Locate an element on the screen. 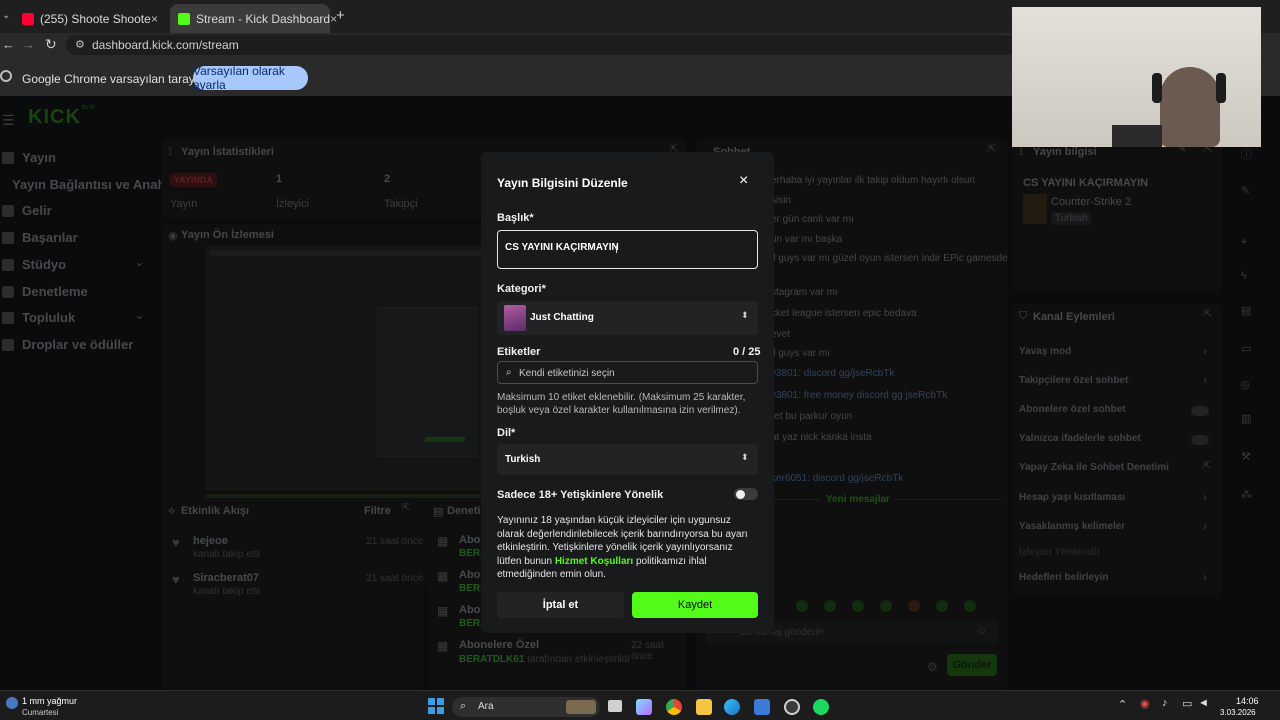 This screenshot has width=1280, height=720. category-value: Just Chatting is located at coordinates (562, 317).